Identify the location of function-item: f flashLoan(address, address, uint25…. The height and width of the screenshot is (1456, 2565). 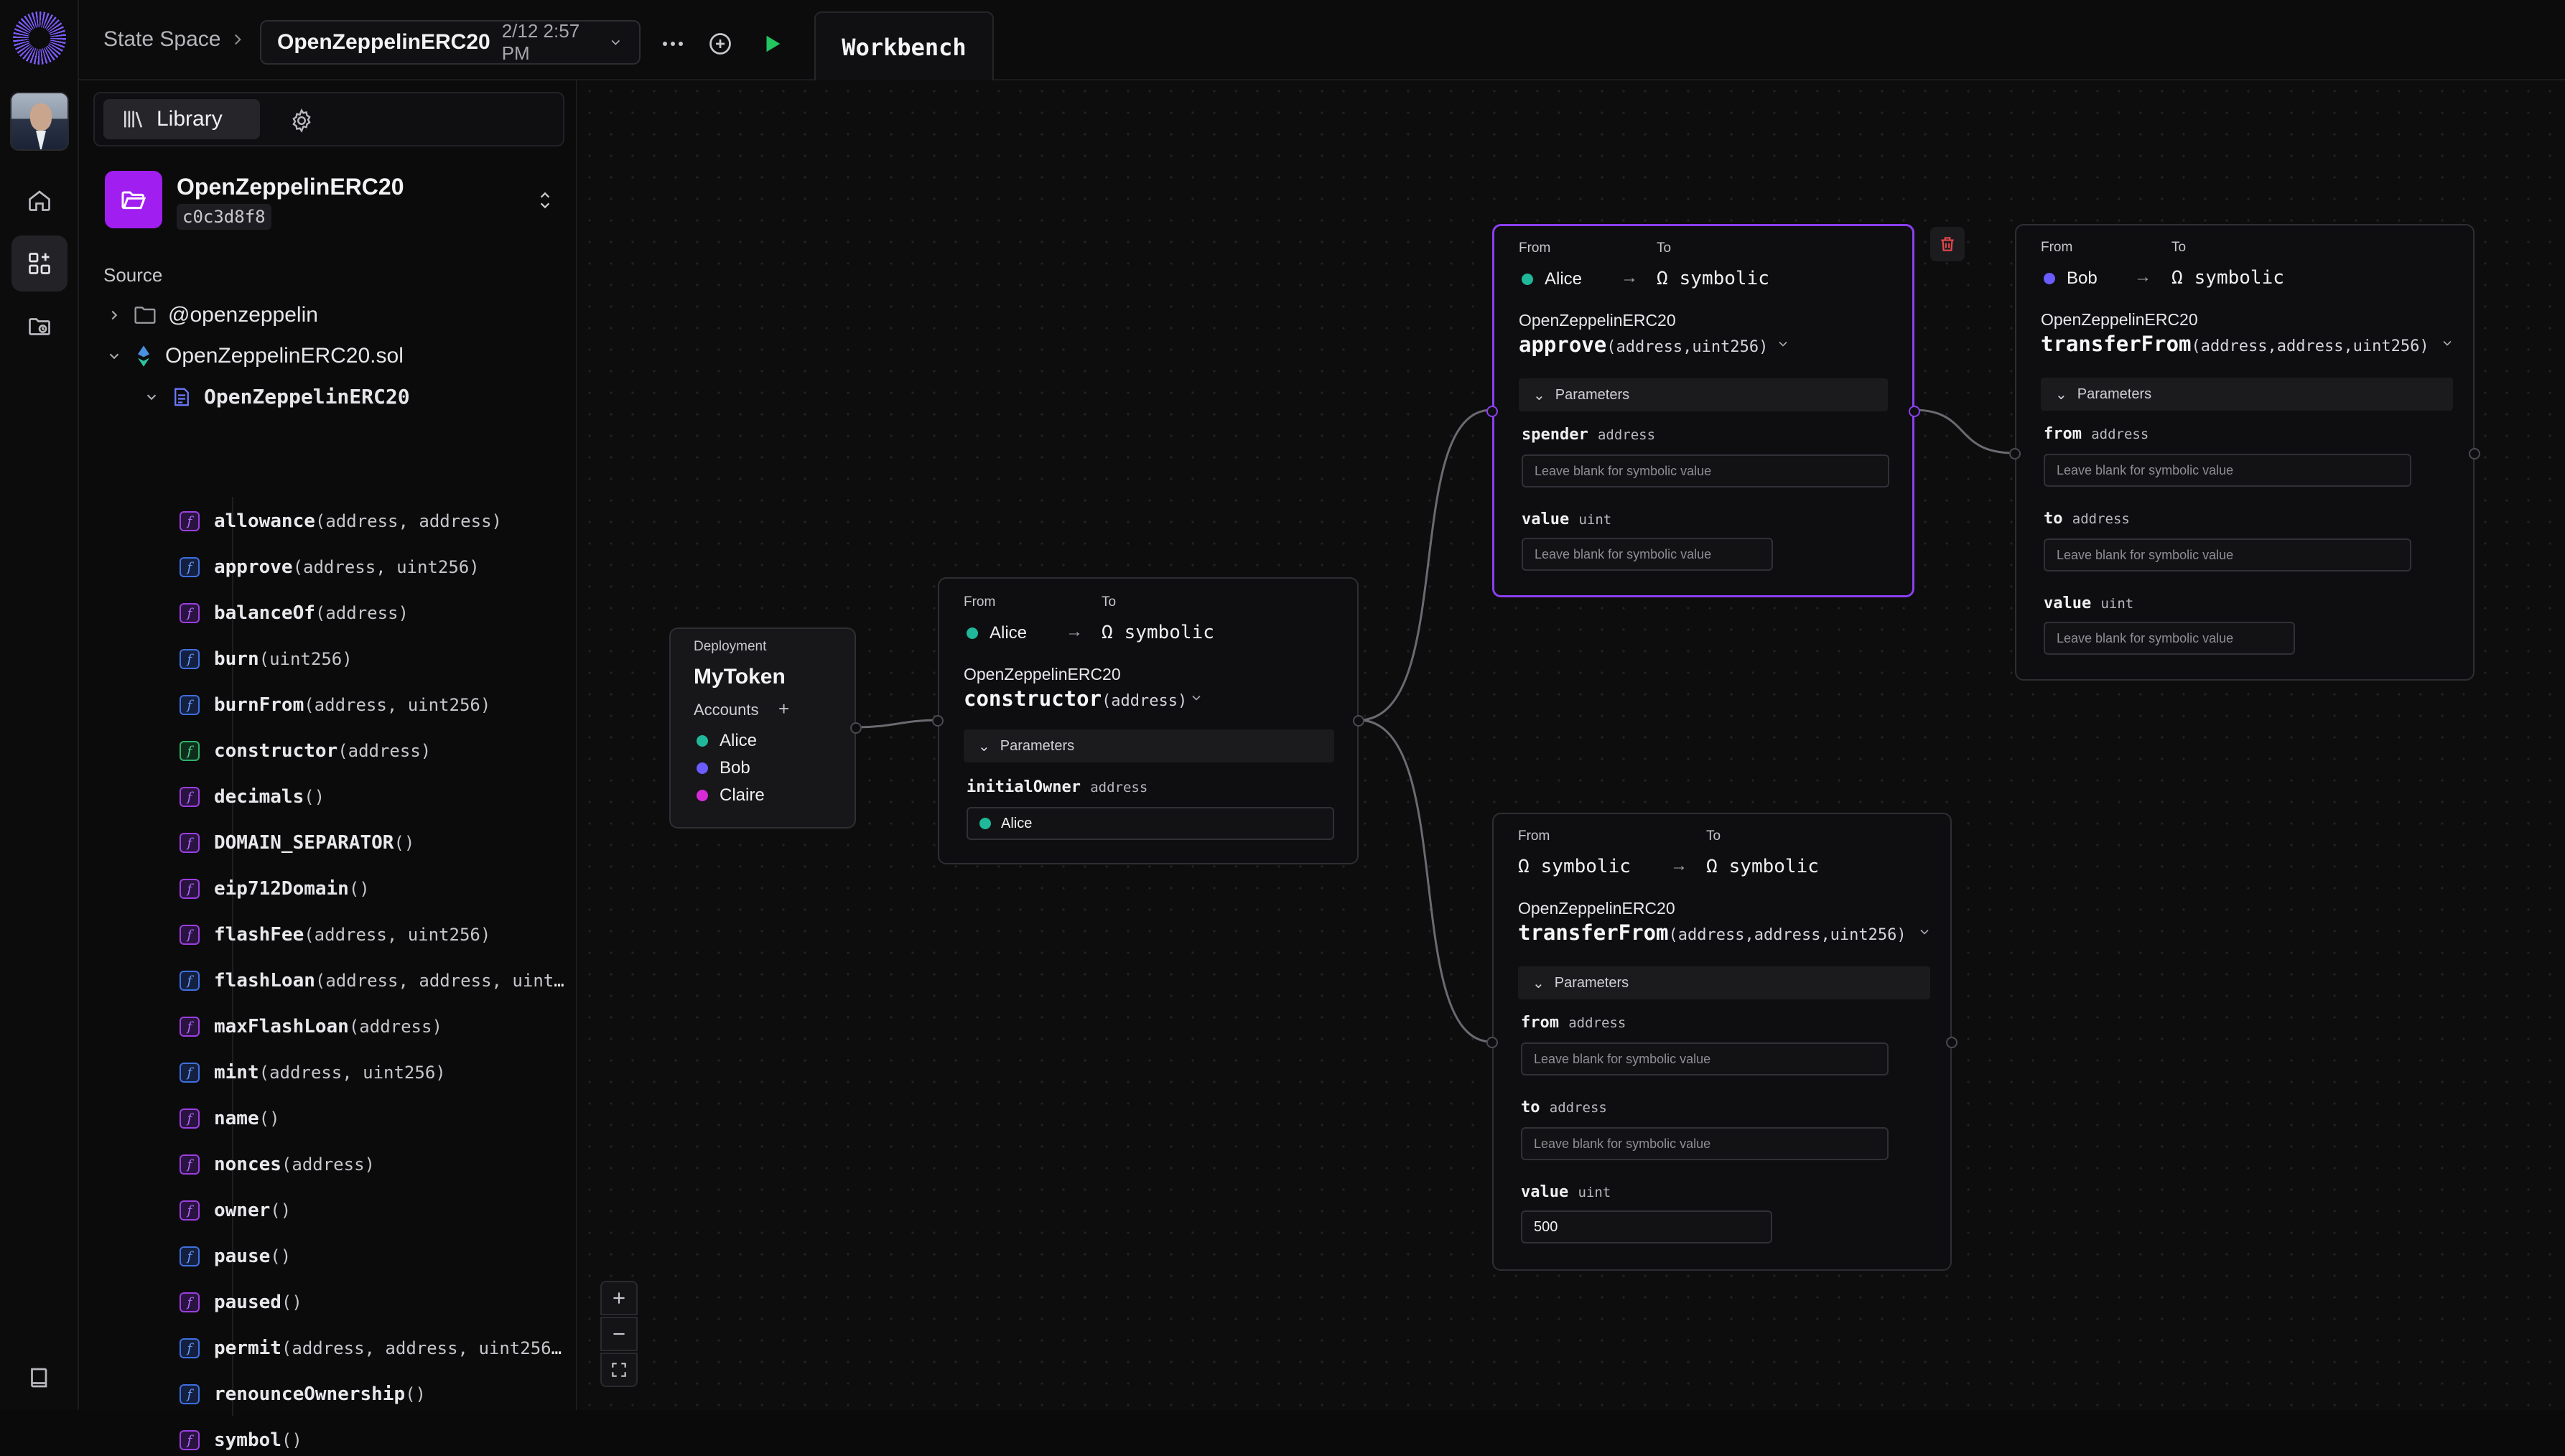
(373, 981).